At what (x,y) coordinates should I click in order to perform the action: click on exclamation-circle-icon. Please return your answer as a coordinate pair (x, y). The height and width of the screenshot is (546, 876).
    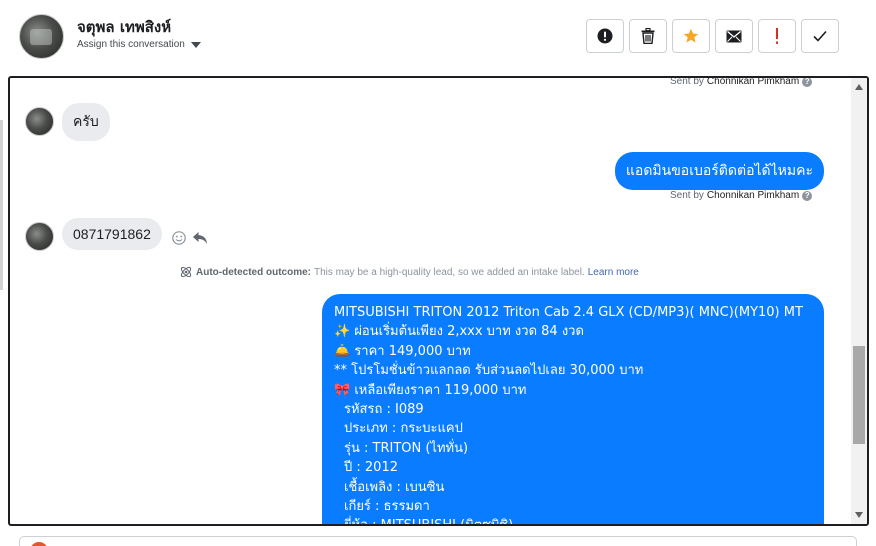
    Looking at the image, I should click on (605, 36).